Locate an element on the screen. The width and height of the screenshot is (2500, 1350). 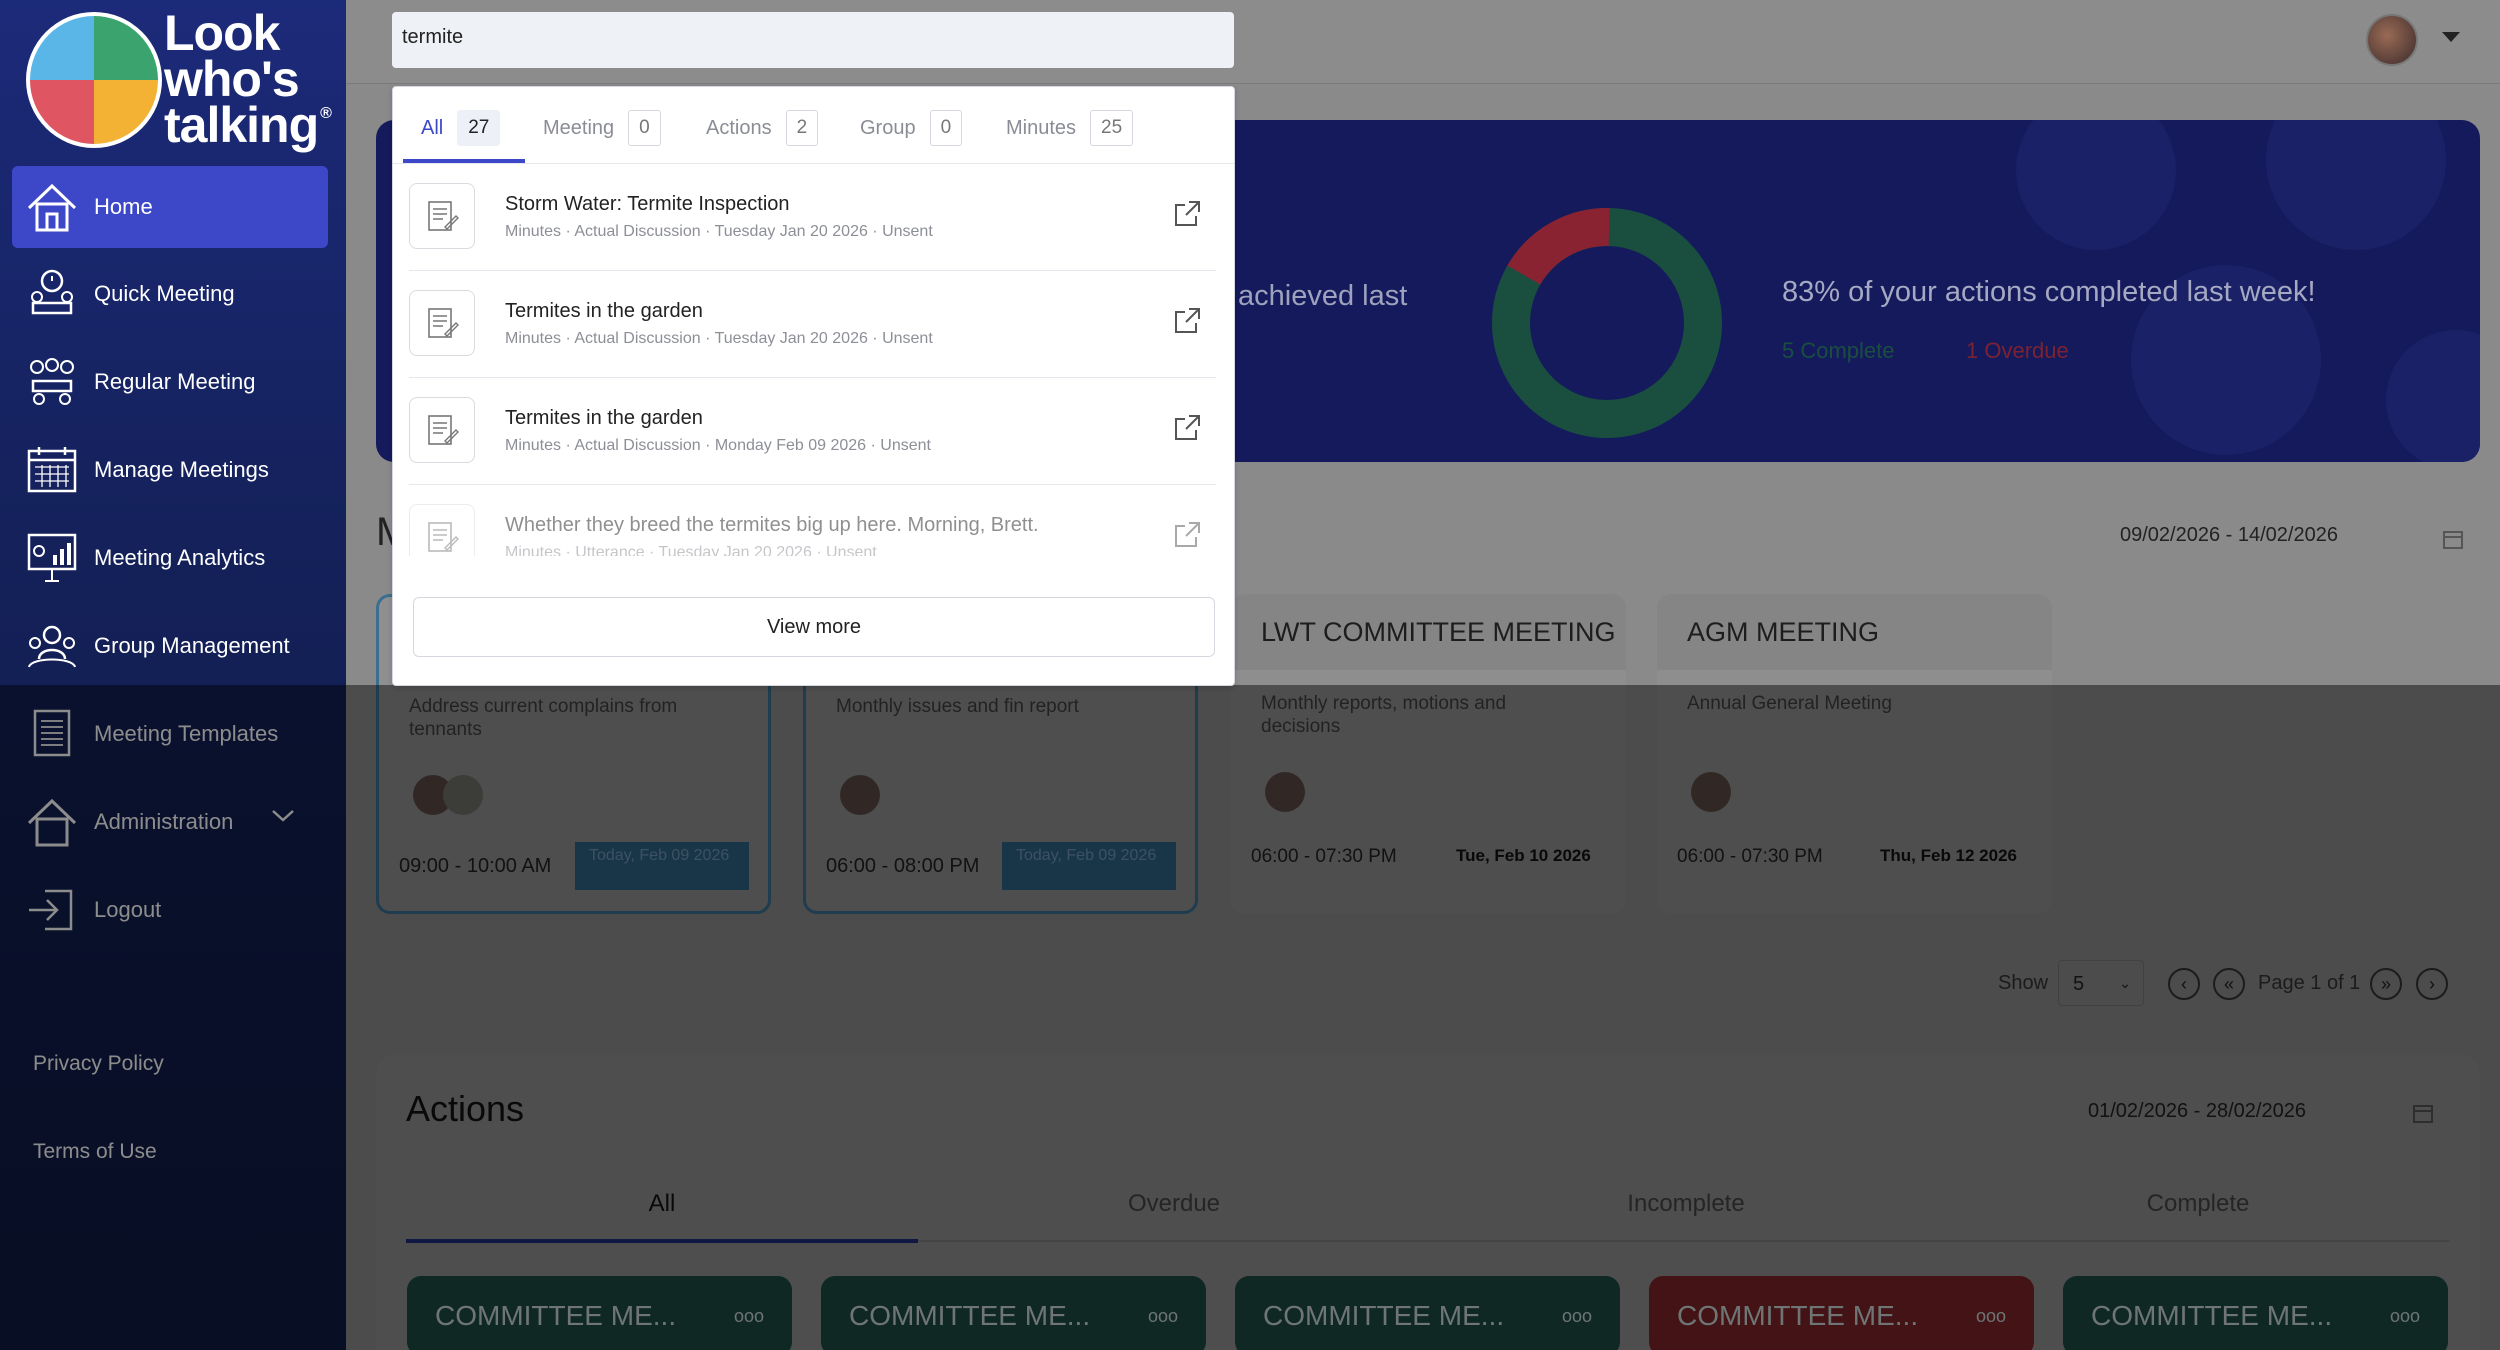
tab-minutes: Minutes 25 is located at coordinates (1070, 128).